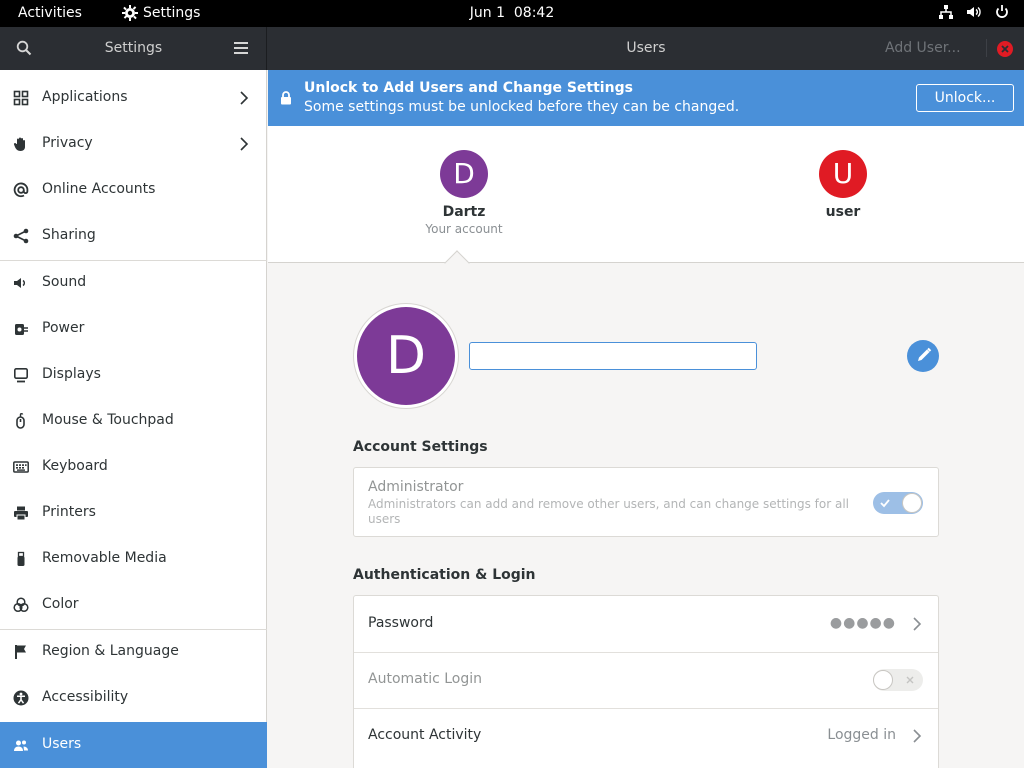 The width and height of the screenshot is (1024, 768). What do you see at coordinates (85, 697) in the screenshot?
I see `sidebar-item-label: Accessibility` at bounding box center [85, 697].